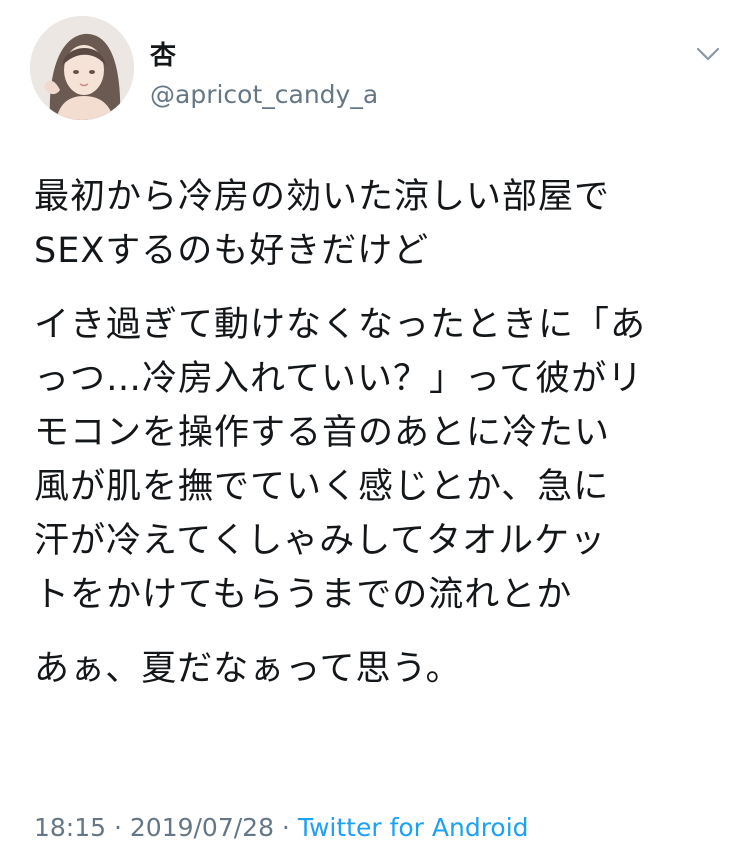  I want to click on tweet-line: SEXするのも好きだけど, so click(232, 251).